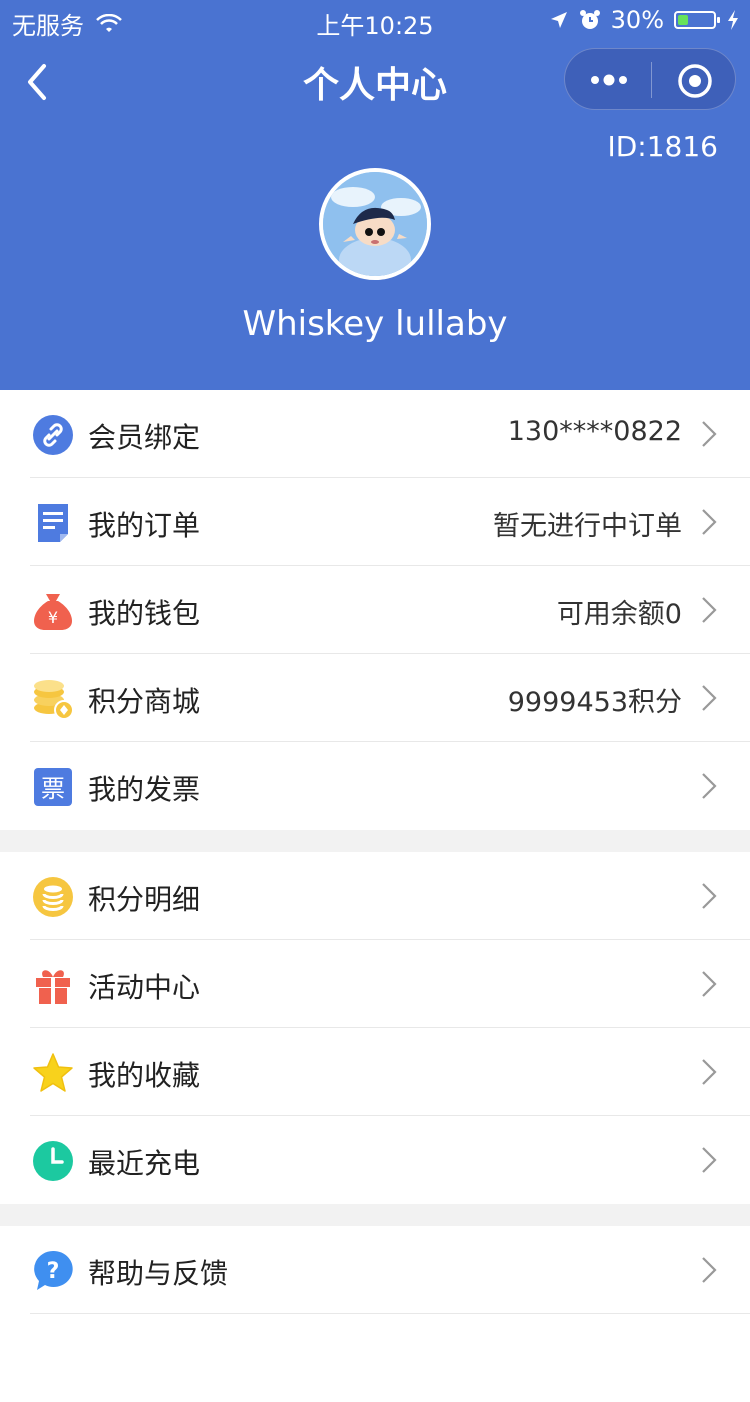  What do you see at coordinates (375, 434) in the screenshot?
I see `menu-item-member-binding: 会员绑定 130****0822` at bounding box center [375, 434].